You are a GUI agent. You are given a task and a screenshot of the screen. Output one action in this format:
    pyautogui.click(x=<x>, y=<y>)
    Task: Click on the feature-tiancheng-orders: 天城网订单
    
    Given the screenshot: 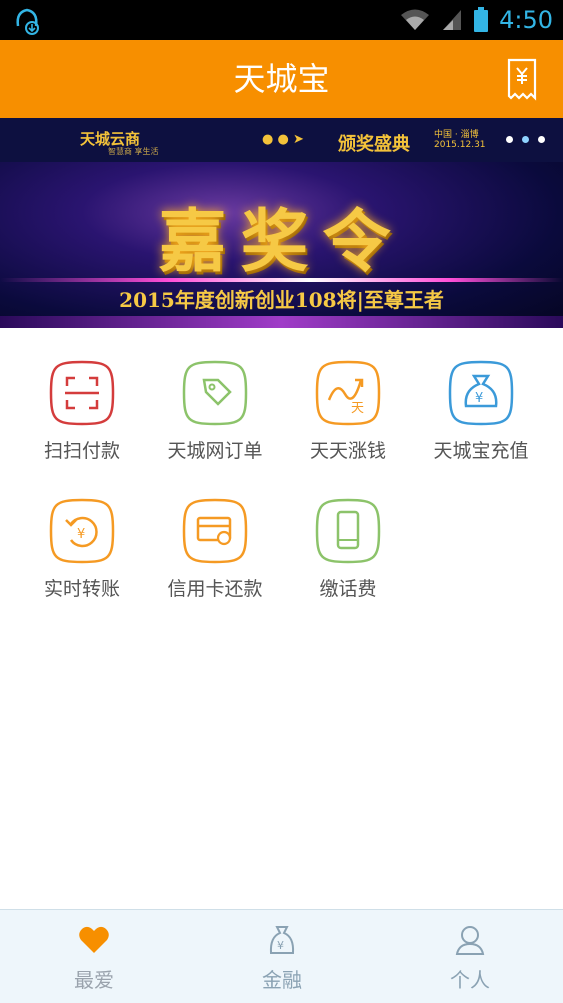 What is the action you would take?
    pyautogui.click(x=215, y=395)
    